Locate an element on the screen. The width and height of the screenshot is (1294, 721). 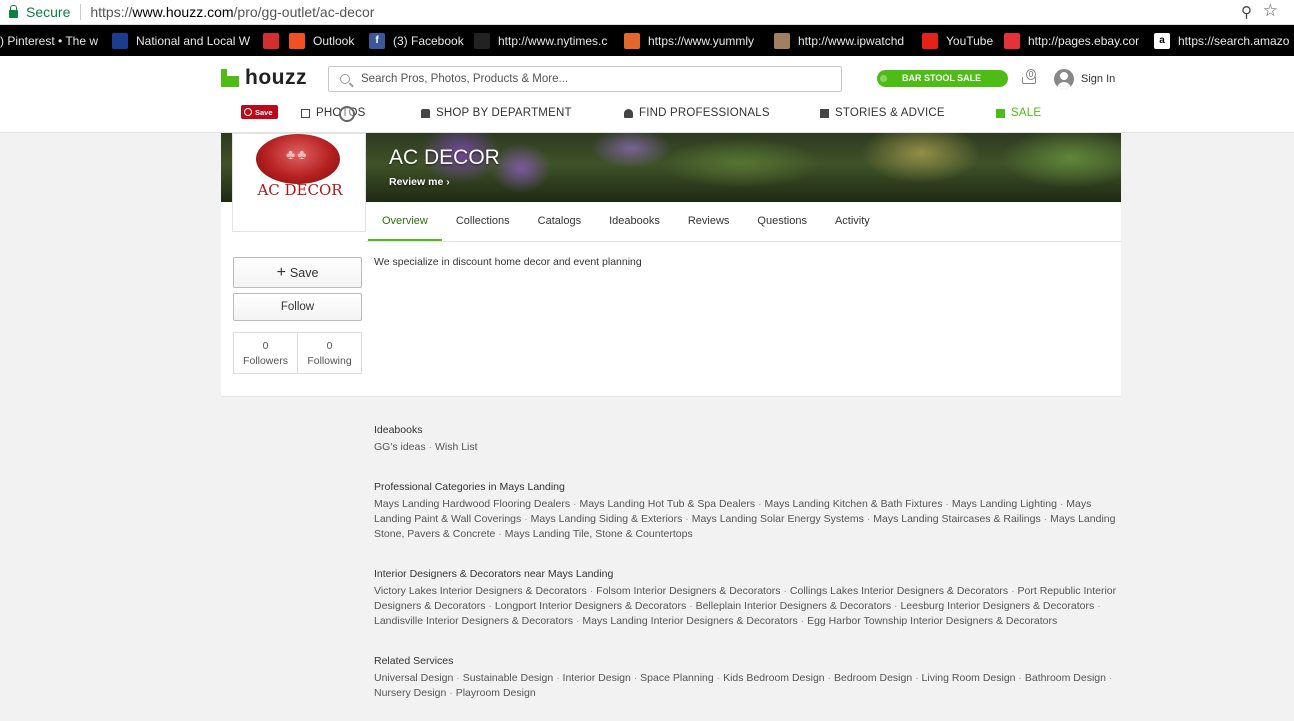
footer-link: Mays Landing Hot Tub & Spa Dealers is located at coordinates (667, 504).